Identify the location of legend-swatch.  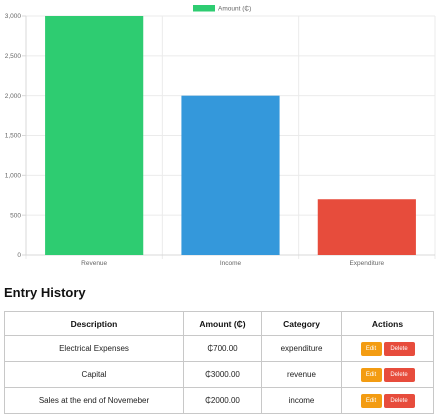
(204, 8).